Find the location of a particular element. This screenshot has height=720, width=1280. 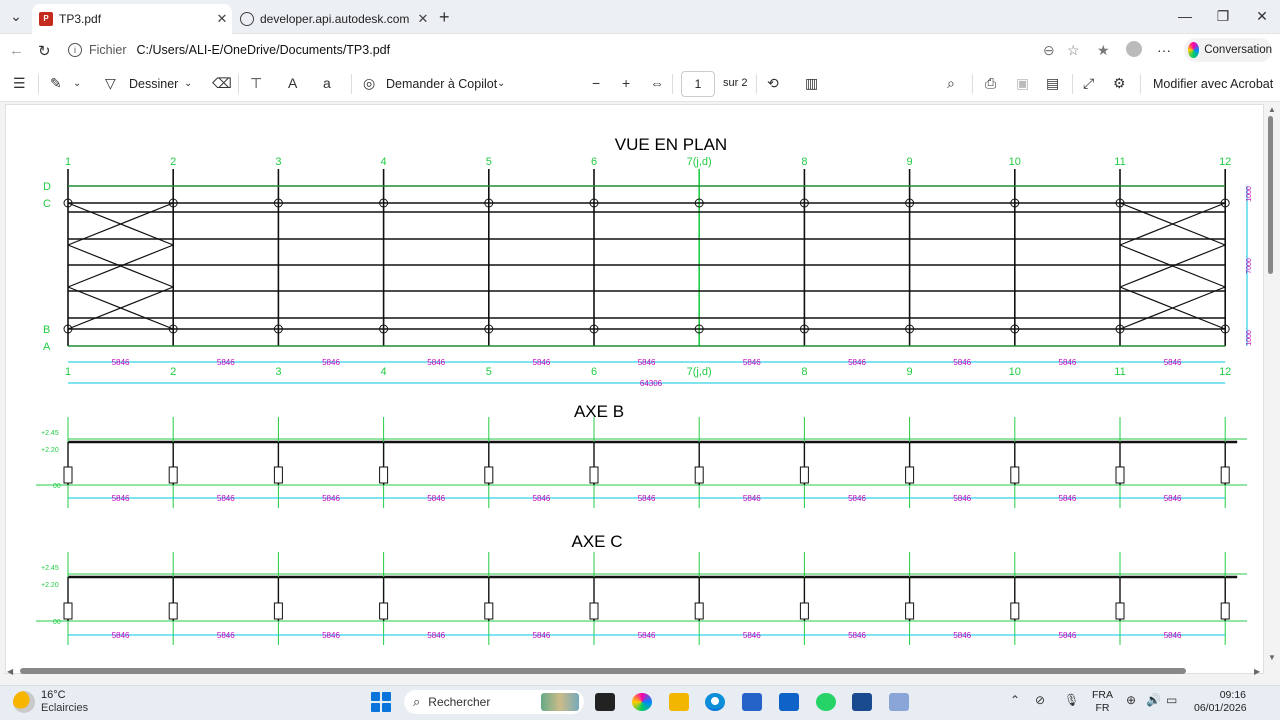

close-window-icon: ✕ is located at coordinates (1262, 16).